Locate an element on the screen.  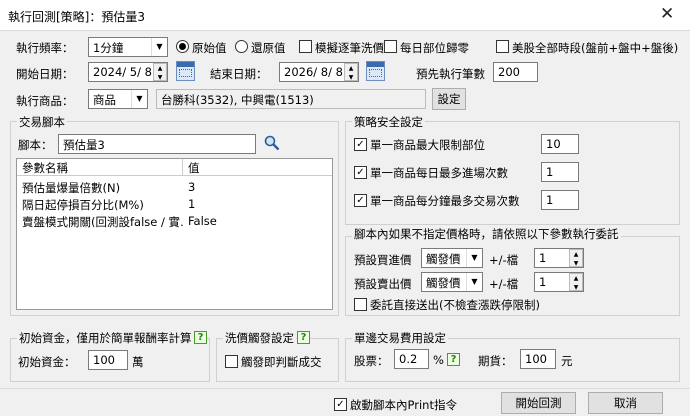
script-input: 預估量3 is located at coordinates (157, 144).